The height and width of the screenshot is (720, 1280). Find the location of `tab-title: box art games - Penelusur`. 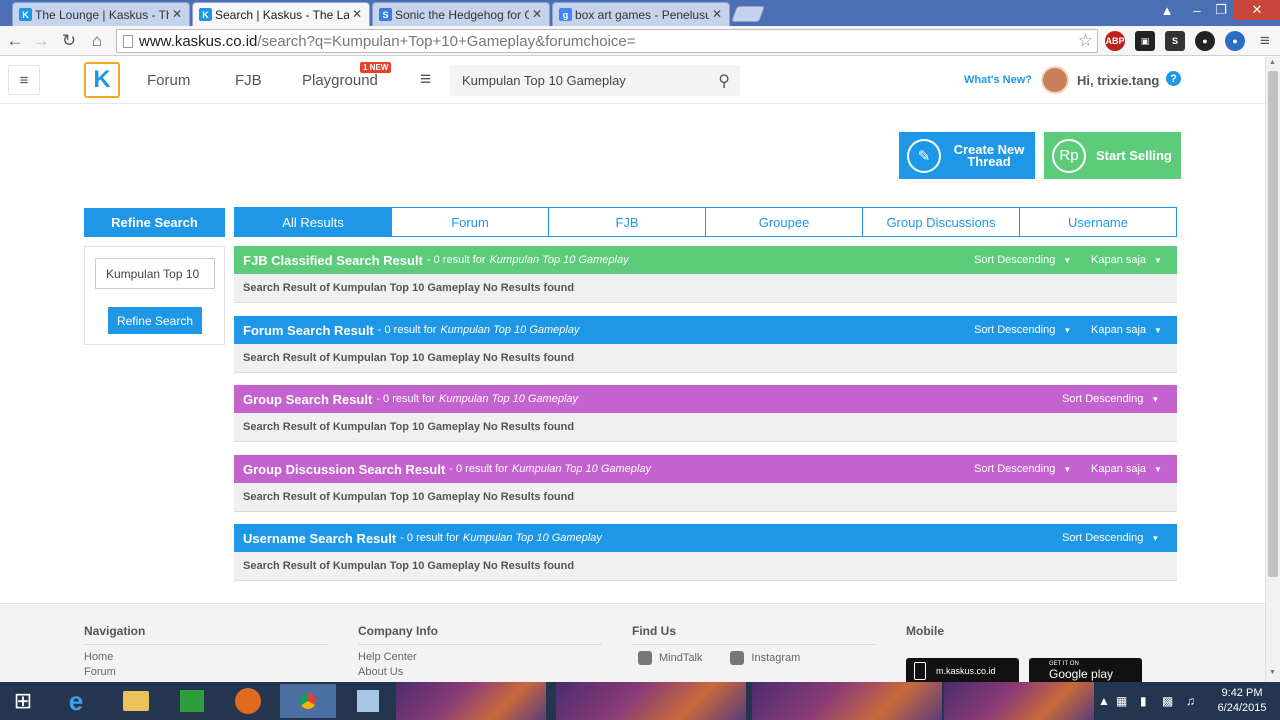

tab-title: box art games - Penelusur is located at coordinates (642, 14).